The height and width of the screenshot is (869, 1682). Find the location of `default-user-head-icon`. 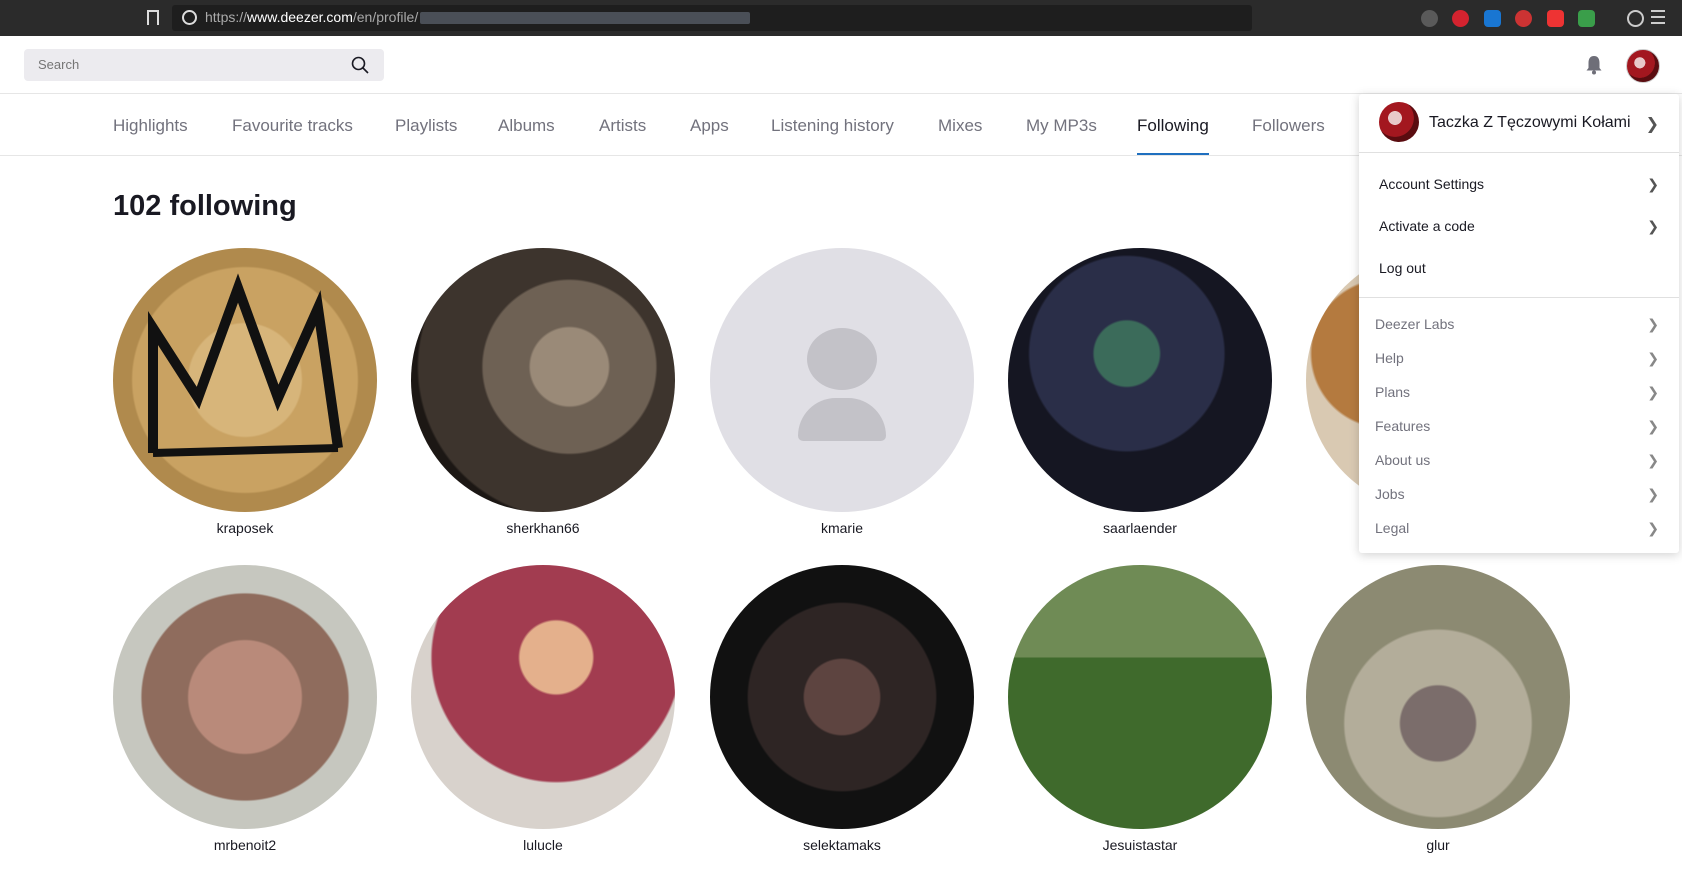

default-user-head-icon is located at coordinates (842, 359).